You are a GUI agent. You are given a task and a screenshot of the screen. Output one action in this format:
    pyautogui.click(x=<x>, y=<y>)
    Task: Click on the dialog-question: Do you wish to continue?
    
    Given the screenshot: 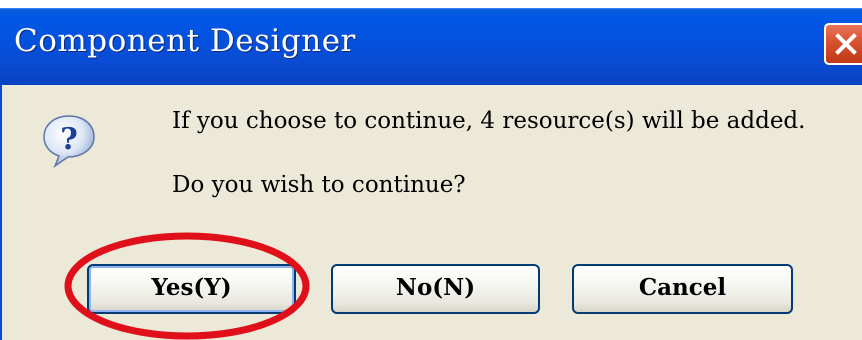 What is the action you would take?
    pyautogui.click(x=319, y=185)
    